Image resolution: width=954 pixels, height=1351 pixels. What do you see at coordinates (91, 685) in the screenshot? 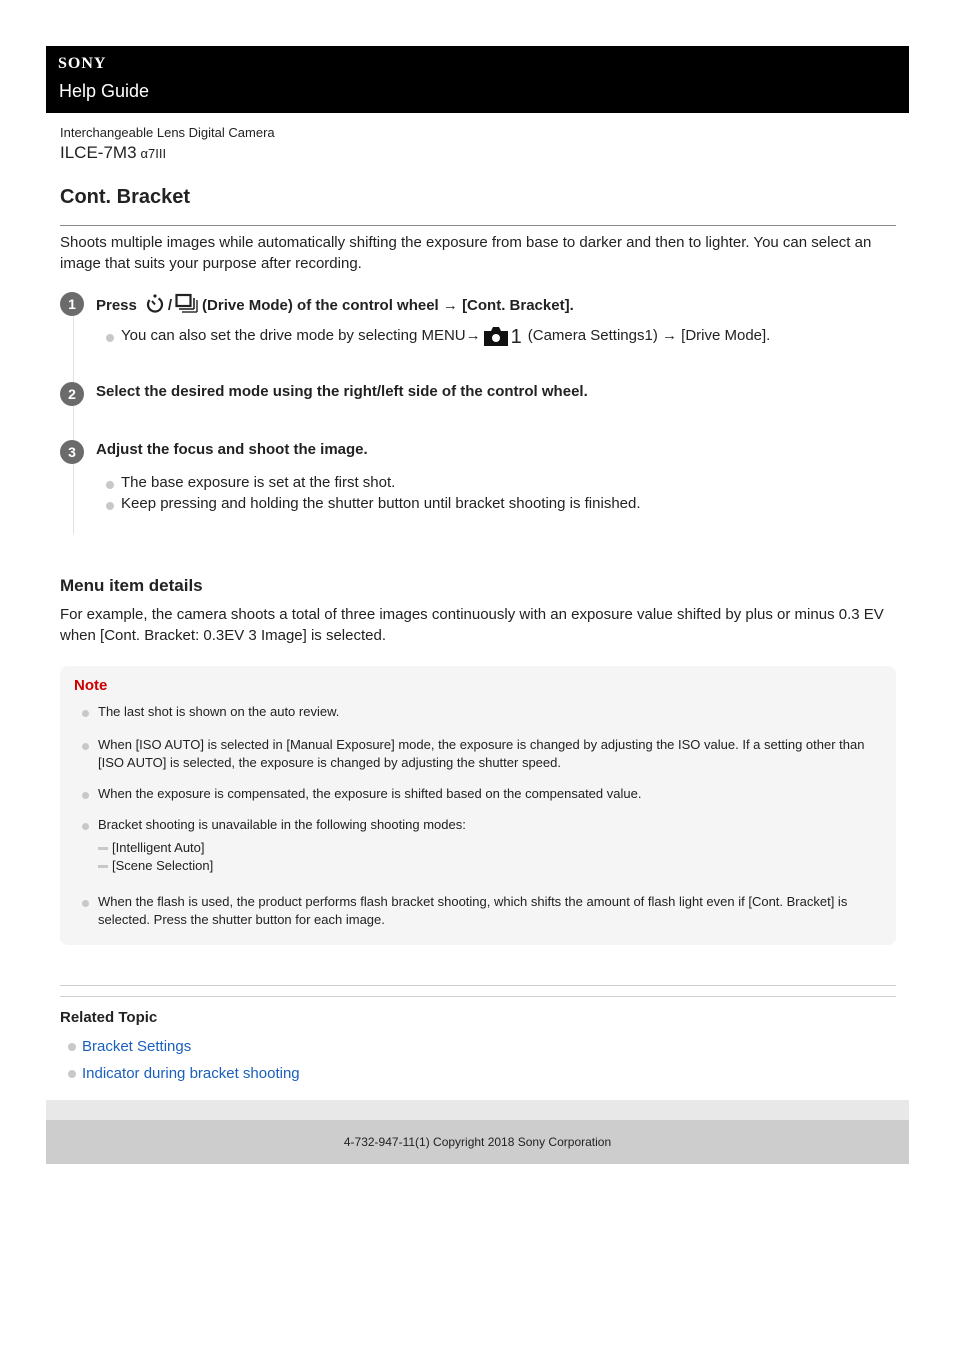
I see `note-title: Note` at bounding box center [91, 685].